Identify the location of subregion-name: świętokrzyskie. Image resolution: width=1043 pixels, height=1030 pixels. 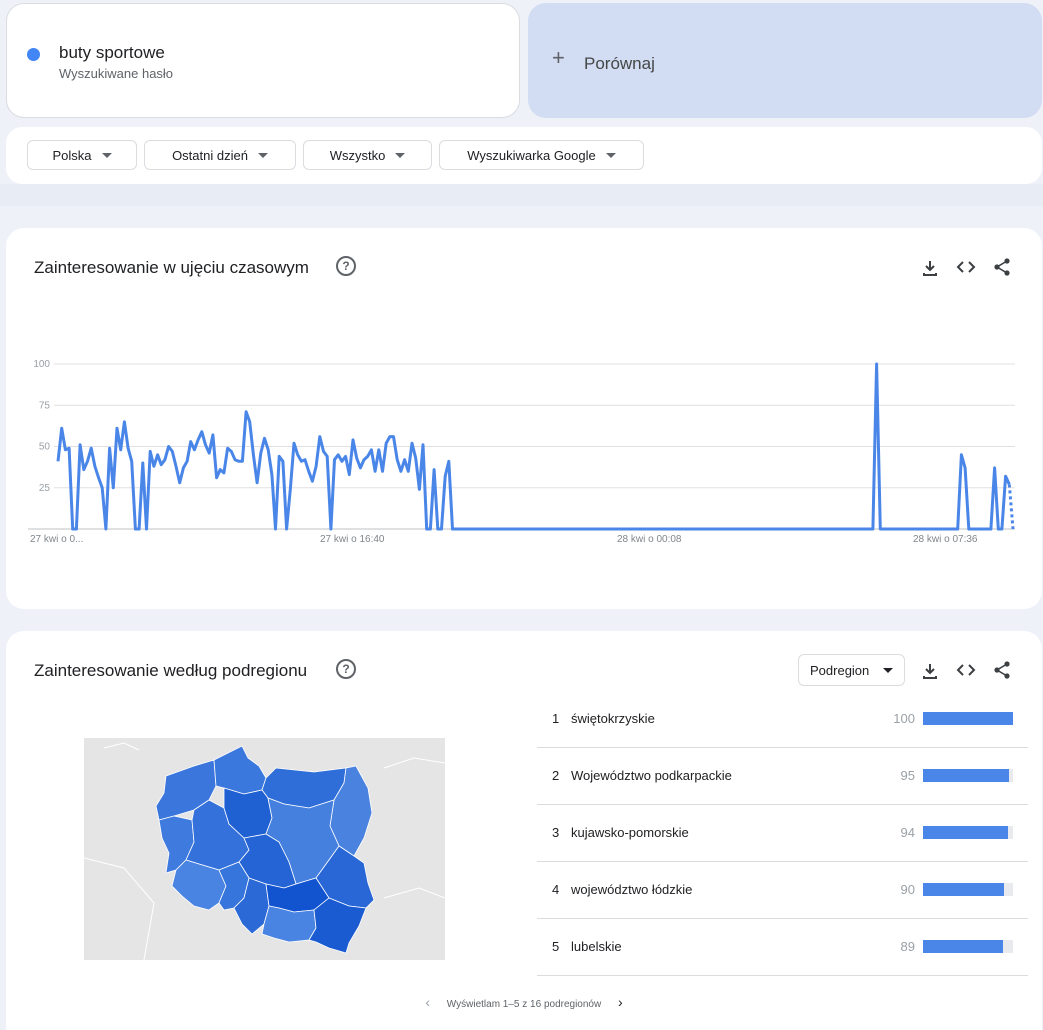
(613, 718).